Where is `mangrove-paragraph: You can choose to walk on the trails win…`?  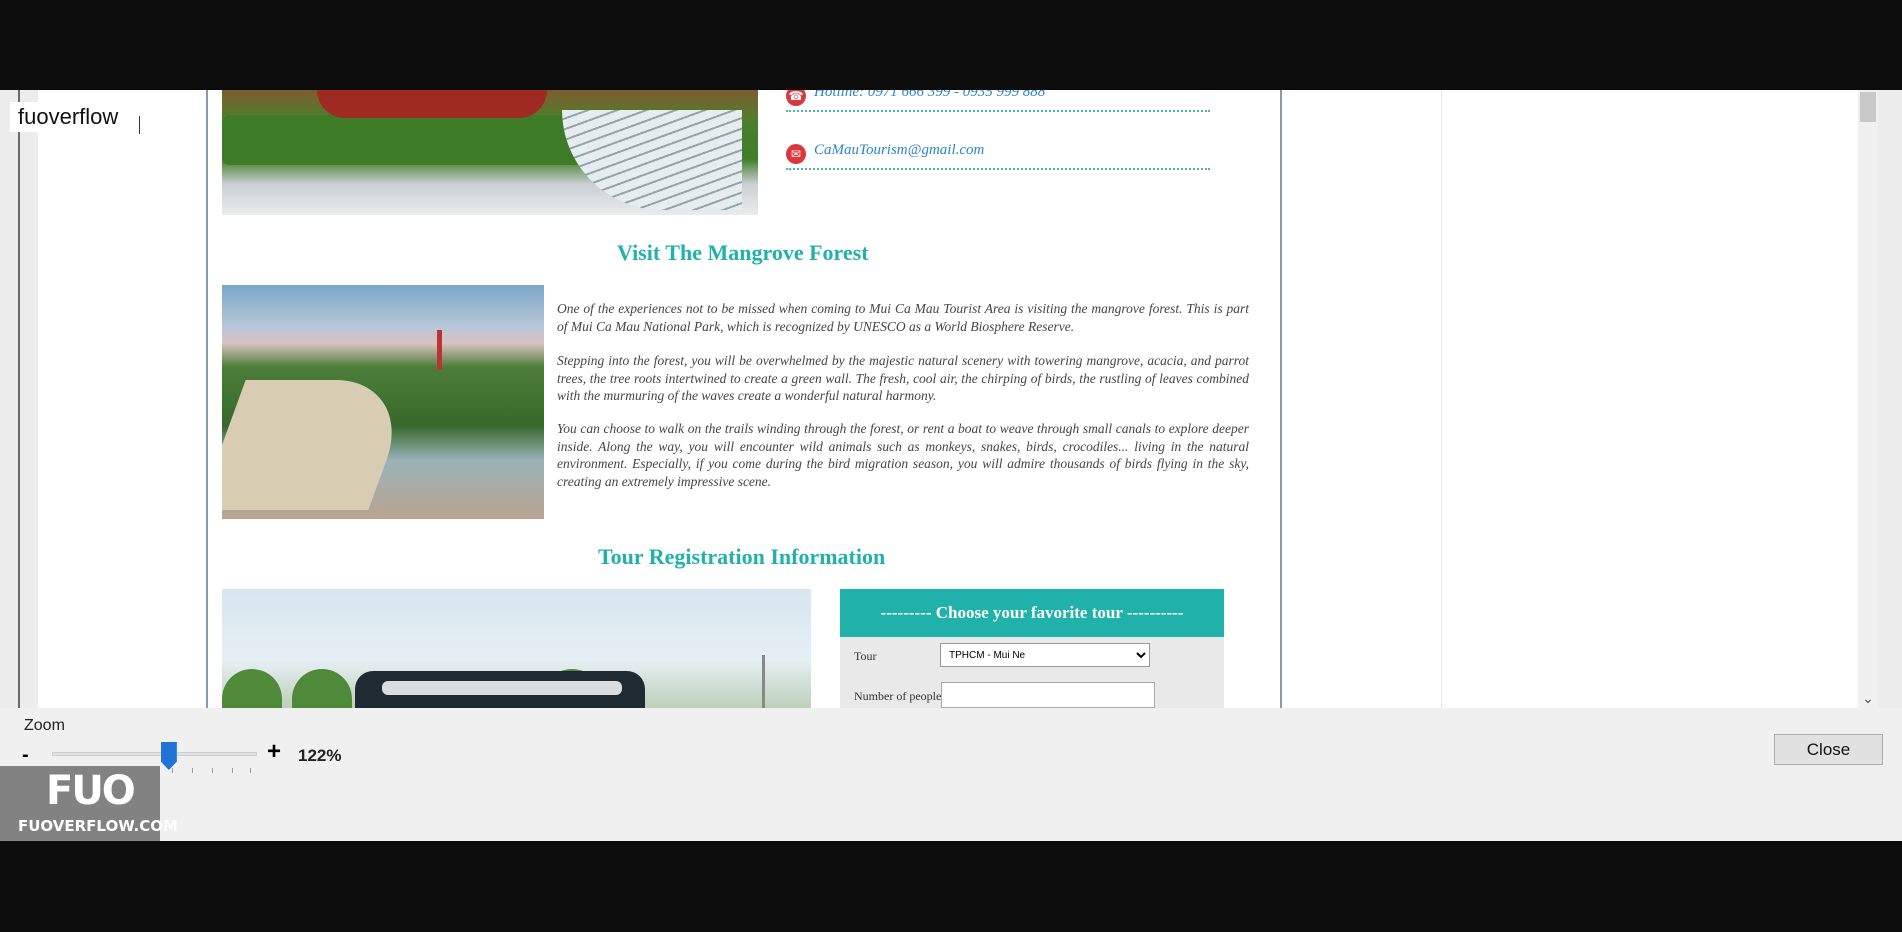 mangrove-paragraph: You can choose to walk on the trails win… is located at coordinates (903, 455).